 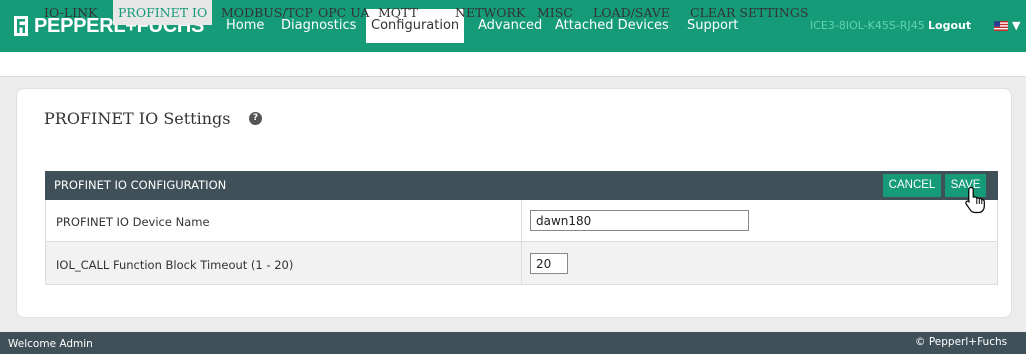 What do you see at coordinates (513, 64) in the screenshot?
I see `config-subnav` at bounding box center [513, 64].